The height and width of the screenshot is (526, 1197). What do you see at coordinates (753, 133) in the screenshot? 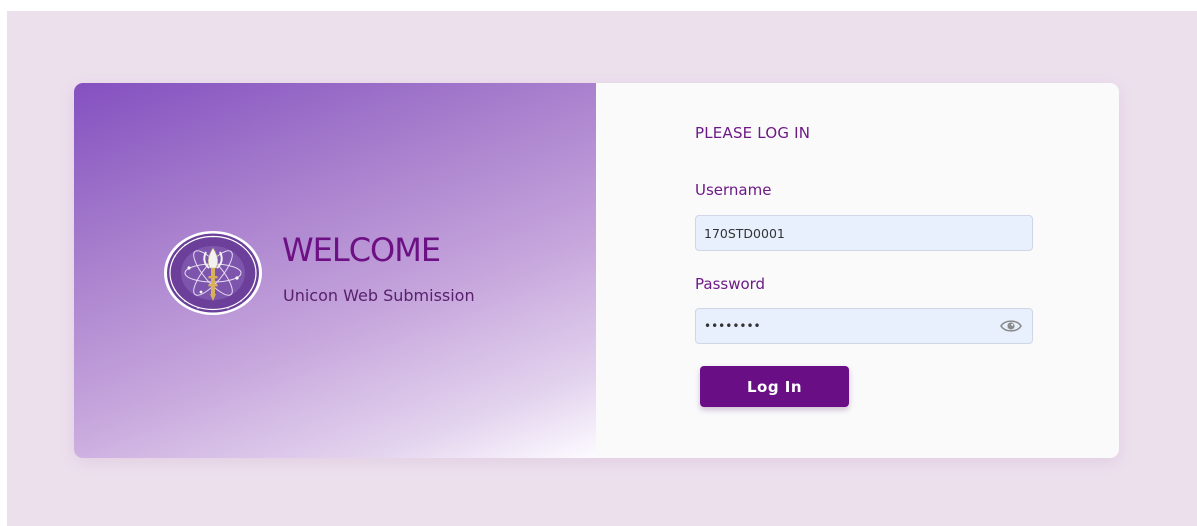
I see `login-heading: PLEASE LOG IN` at bounding box center [753, 133].